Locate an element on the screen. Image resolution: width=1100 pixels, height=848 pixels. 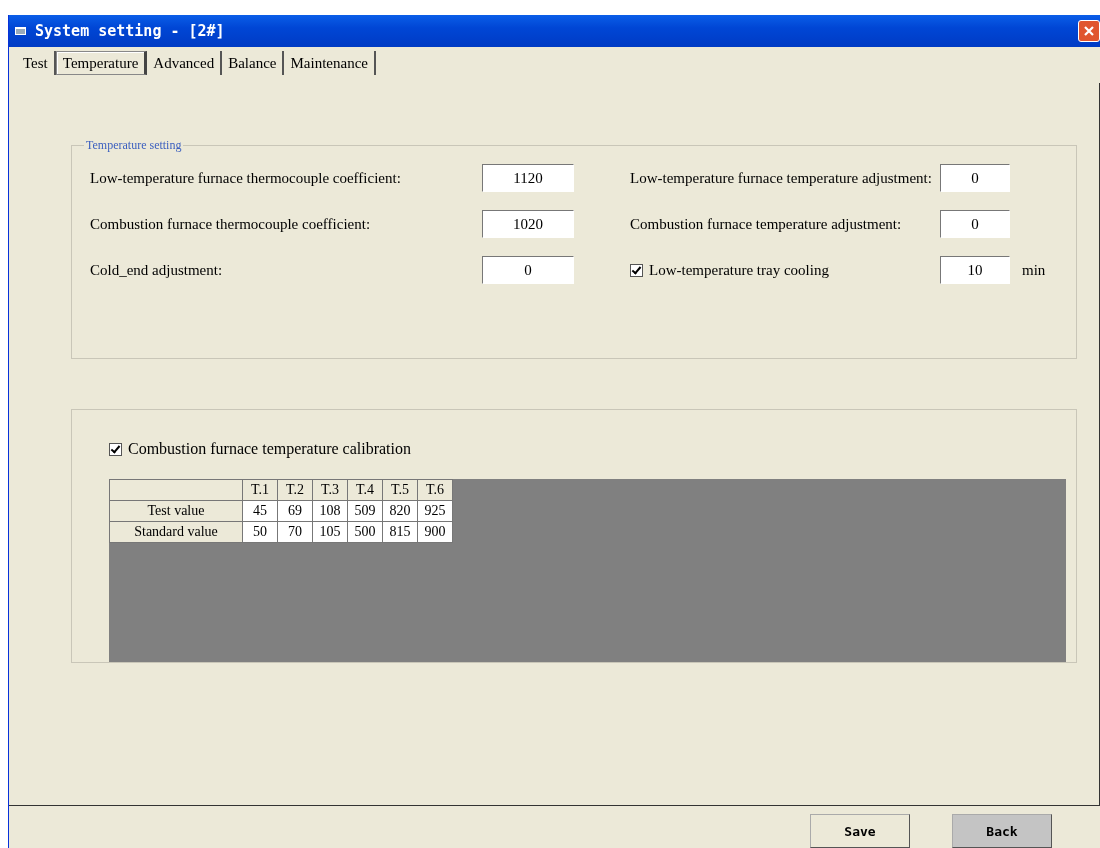
input-field: 10 is located at coordinates (975, 270).